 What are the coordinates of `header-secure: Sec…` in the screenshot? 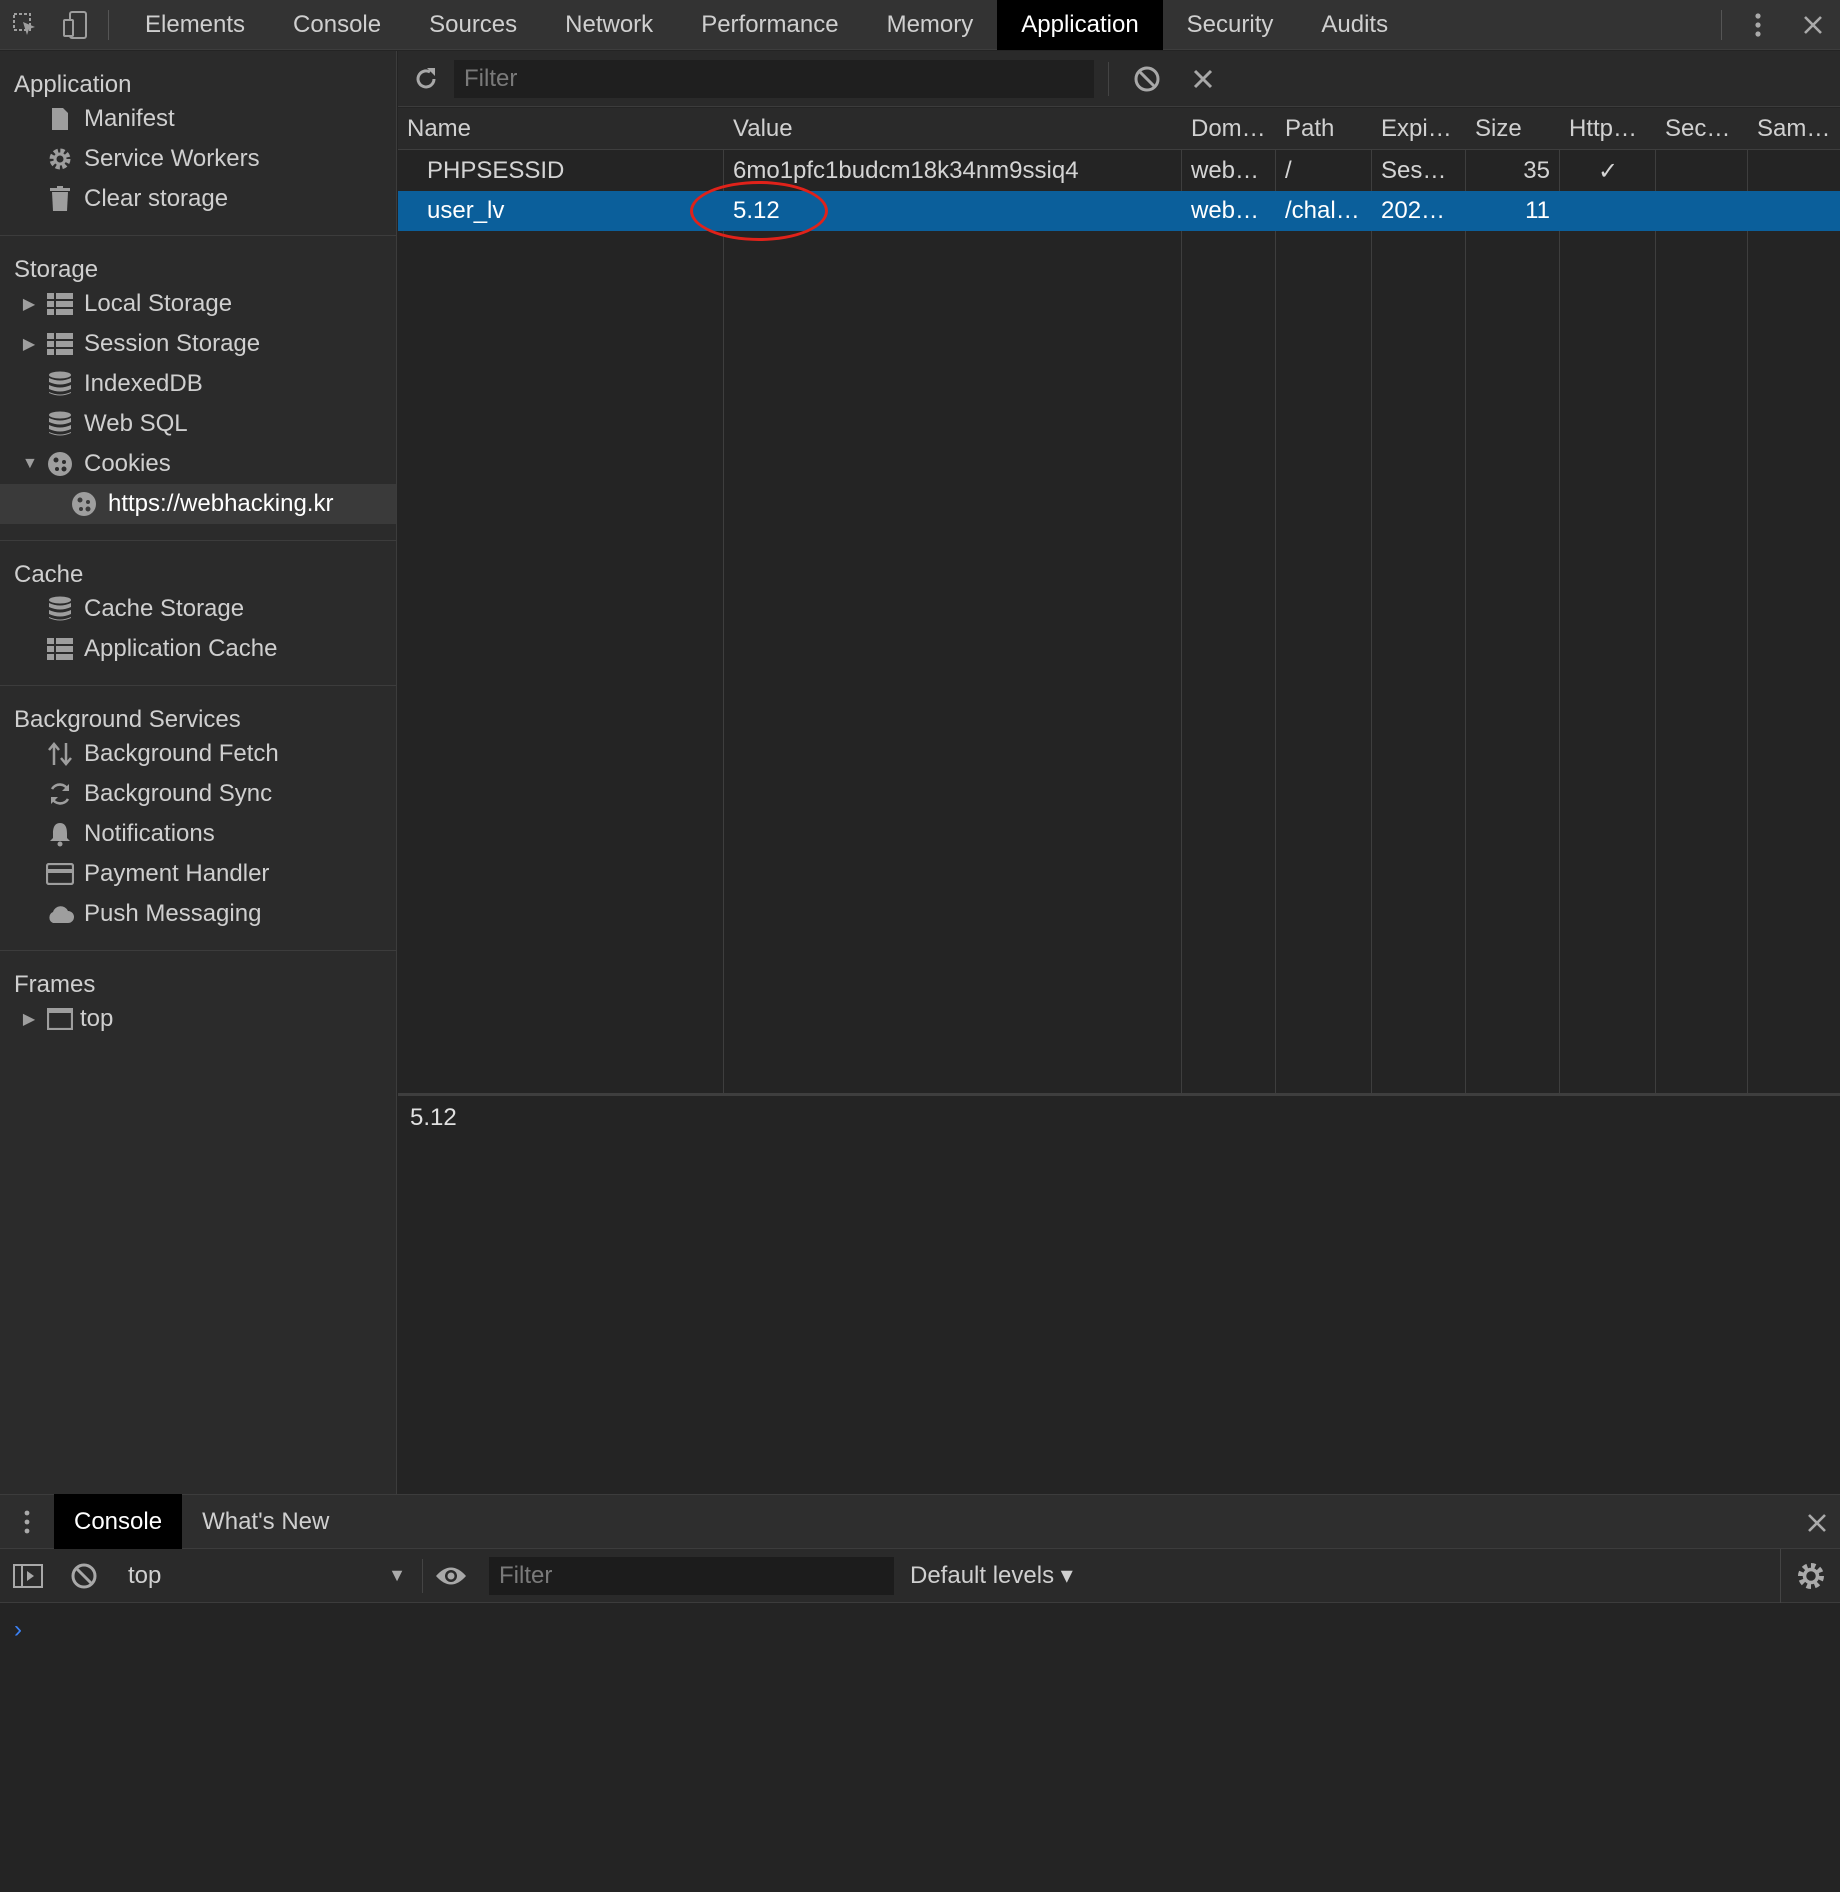 It's located at (1702, 129).